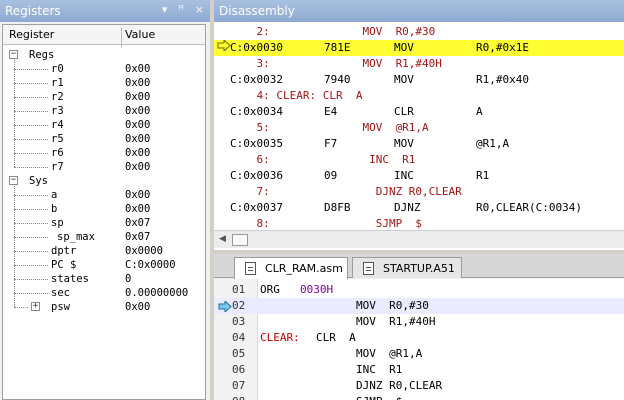 The width and height of the screenshot is (624, 400). I want to click on code-text: 0030H, so click(317, 289).